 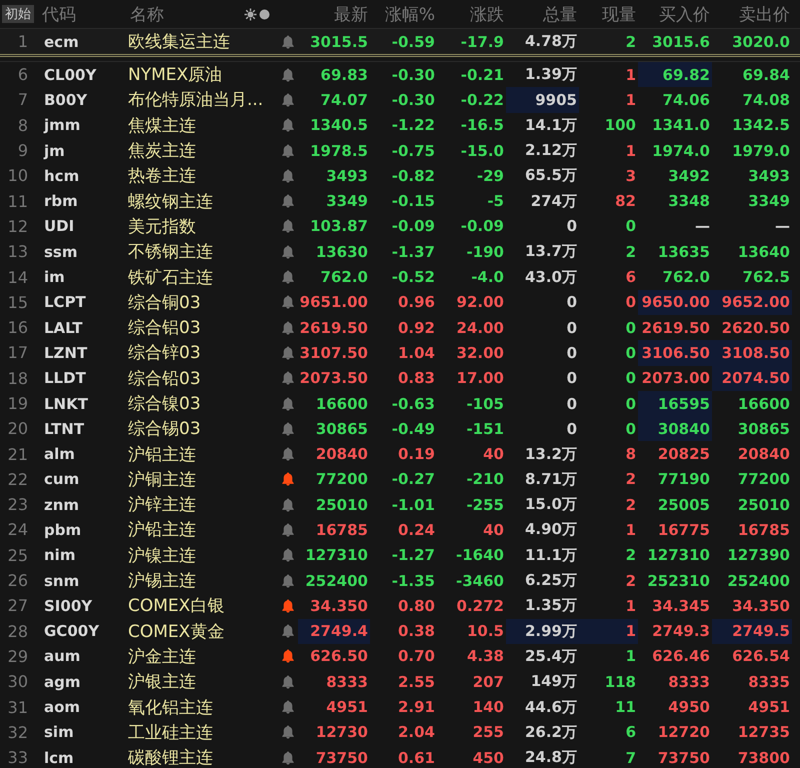 What do you see at coordinates (763, 252) in the screenshot?
I see `ask-price: 13640` at bounding box center [763, 252].